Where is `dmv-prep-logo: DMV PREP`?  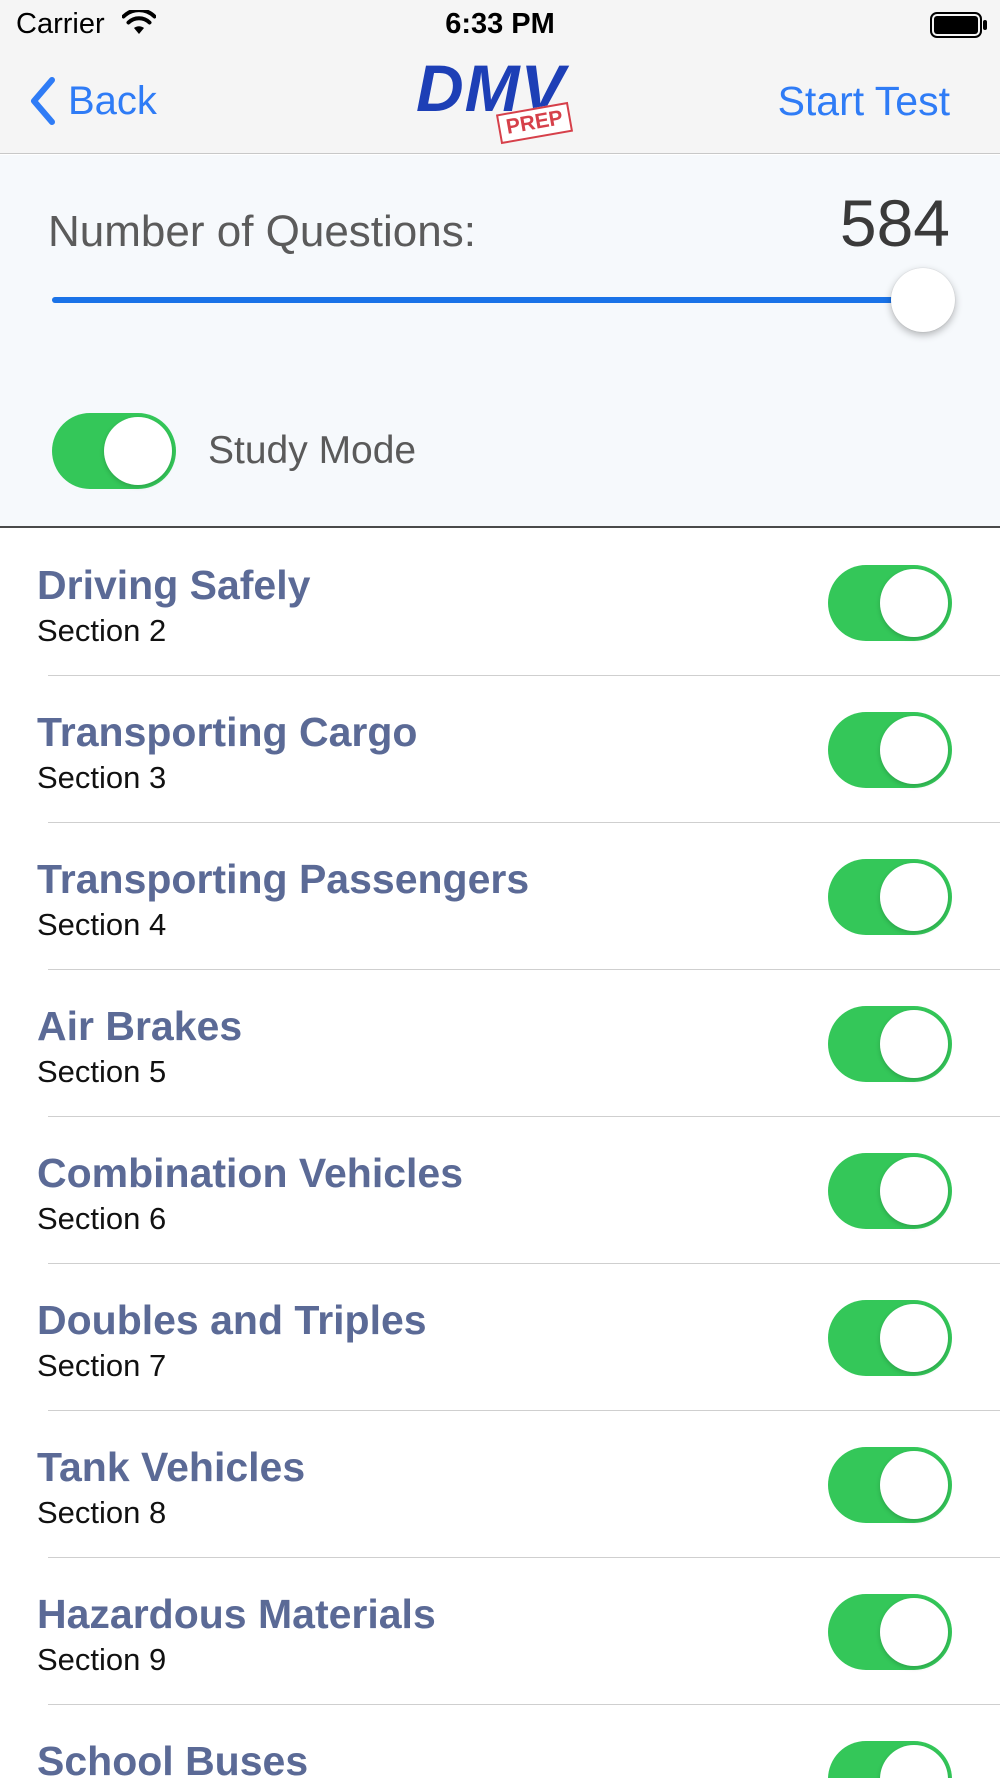 dmv-prep-logo: DMV PREP is located at coordinates (500, 100).